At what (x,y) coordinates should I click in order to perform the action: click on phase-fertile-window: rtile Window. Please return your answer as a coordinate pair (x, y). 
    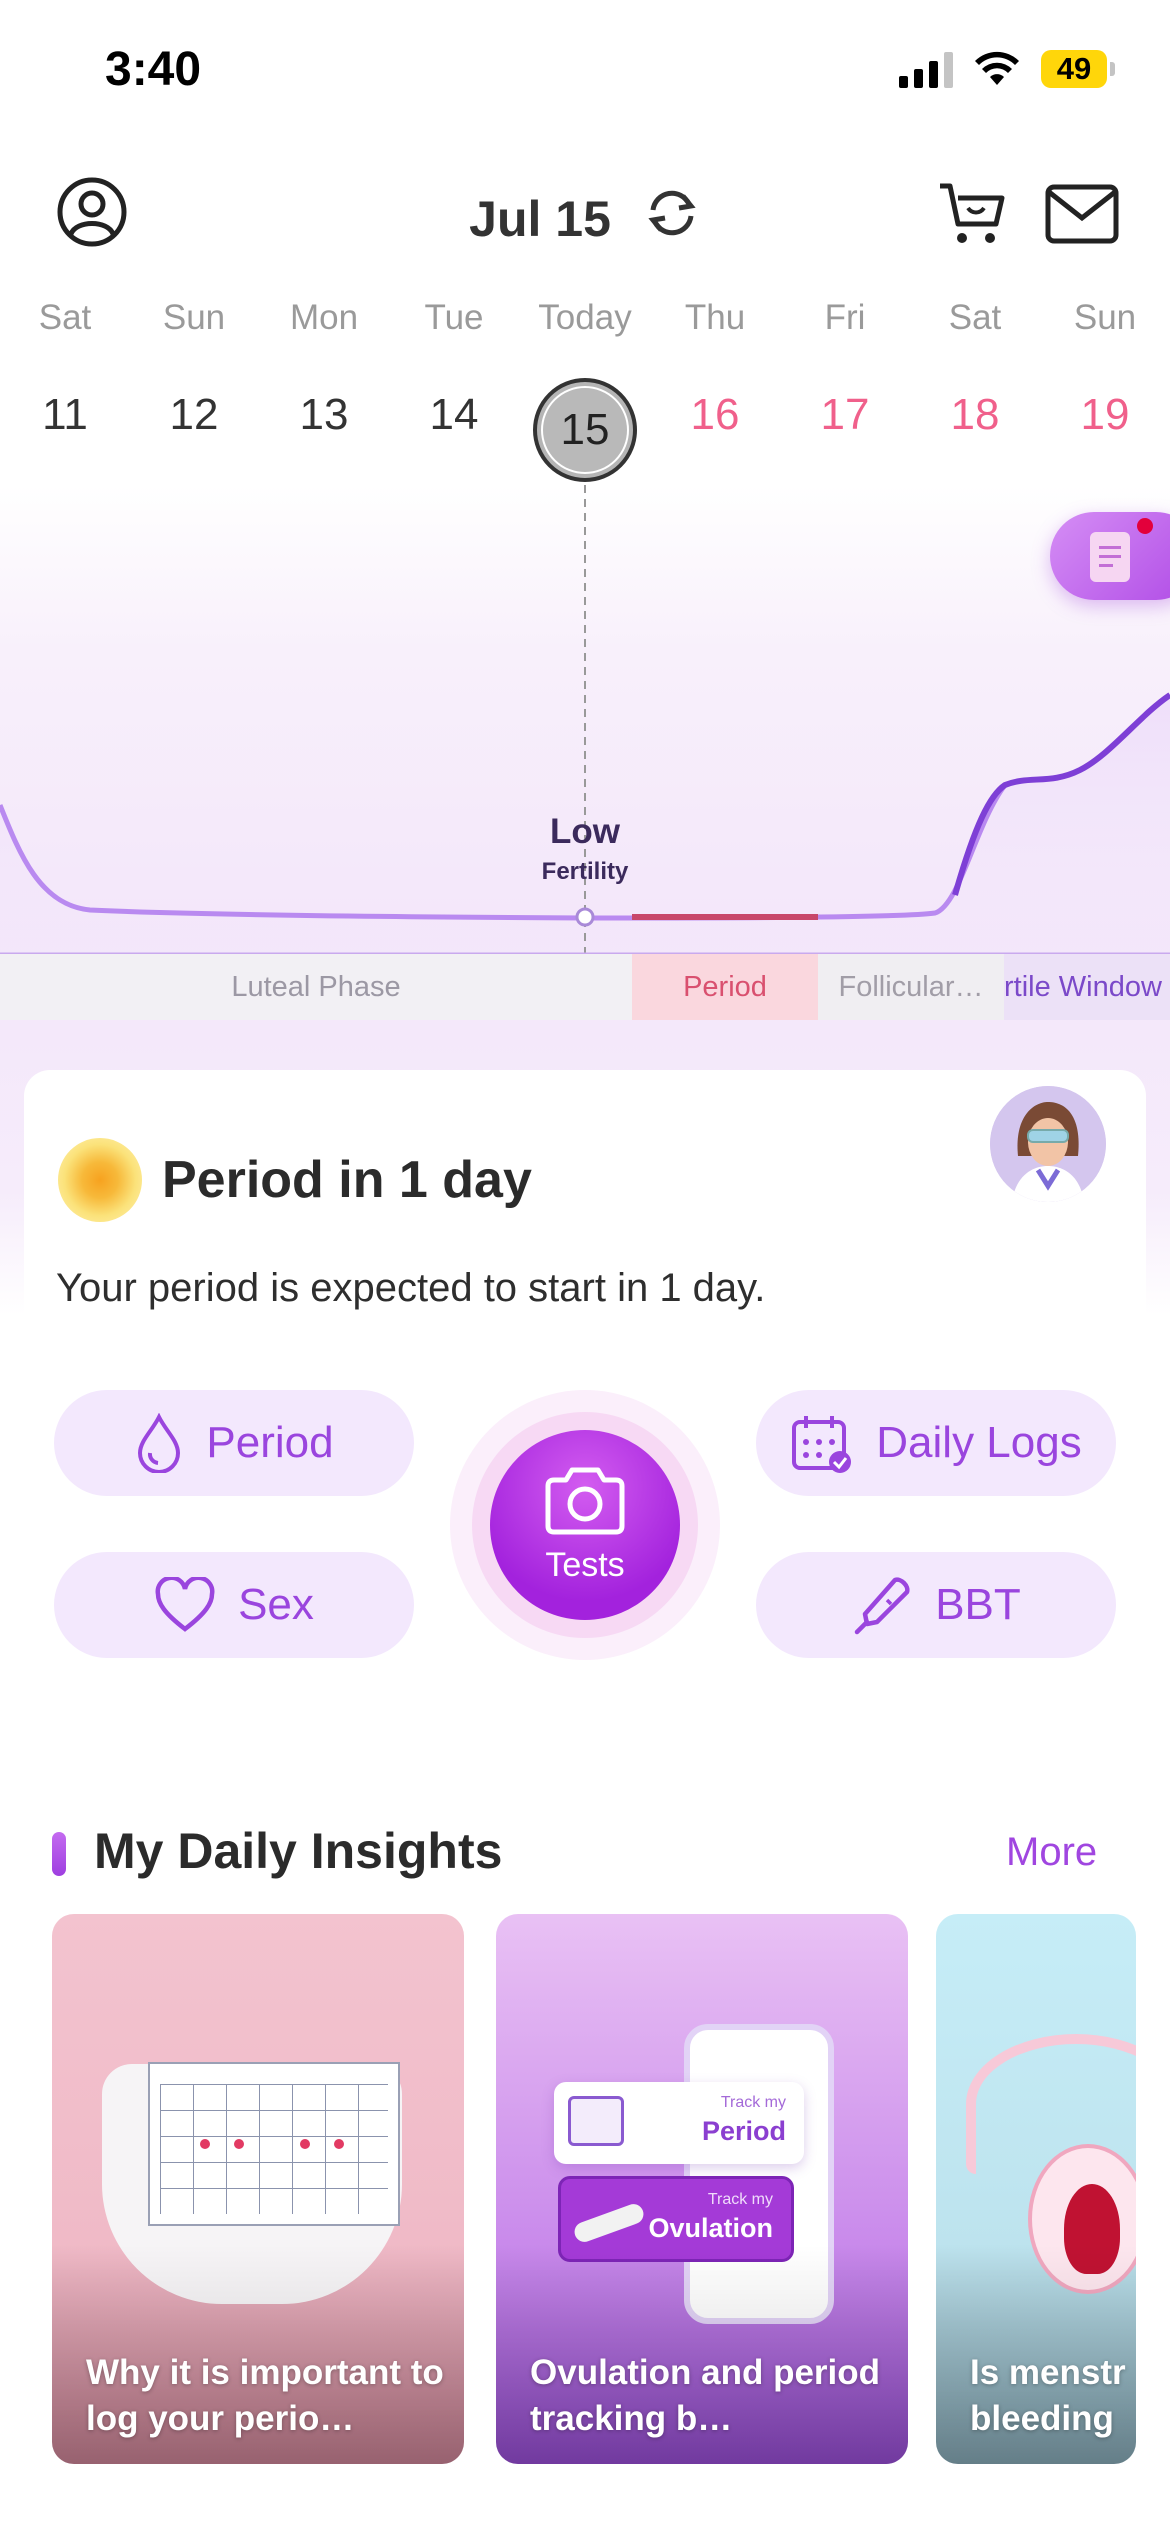
    Looking at the image, I should click on (1087, 987).